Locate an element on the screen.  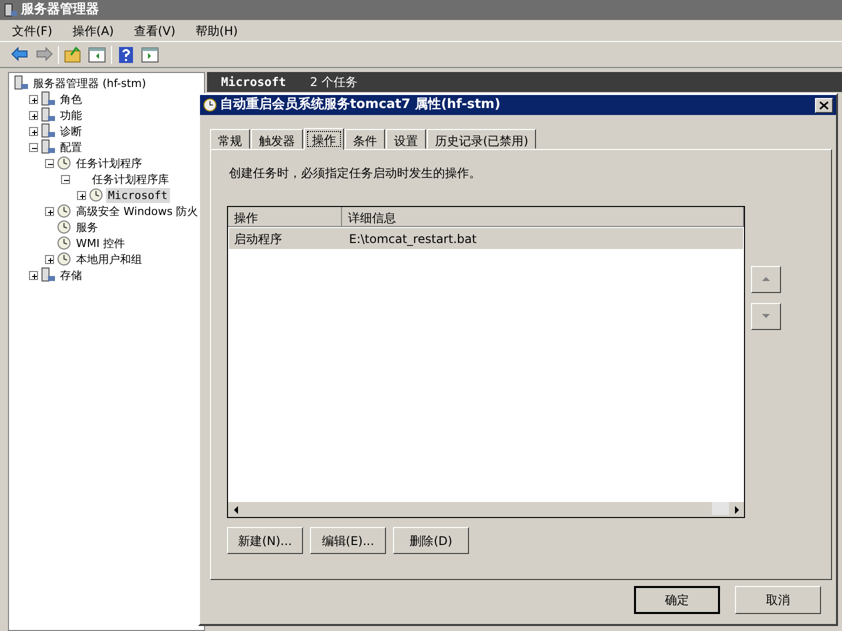
tree-item: 配置 is located at coordinates (71, 147).